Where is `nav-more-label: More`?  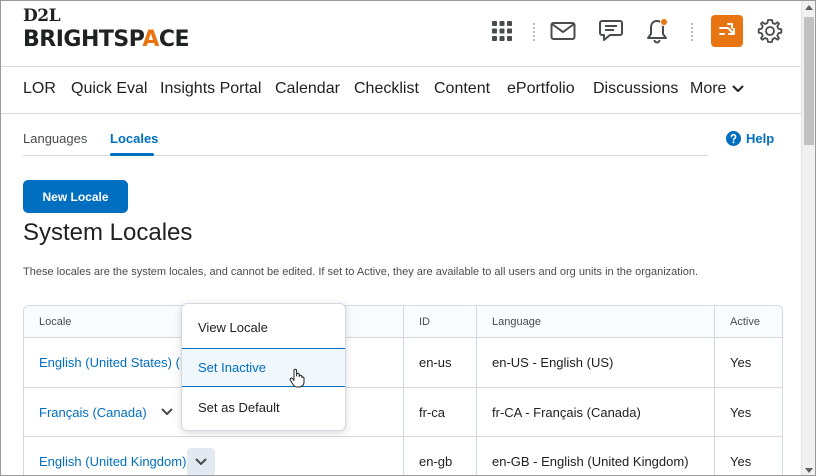
nav-more-label: More is located at coordinates (708, 88).